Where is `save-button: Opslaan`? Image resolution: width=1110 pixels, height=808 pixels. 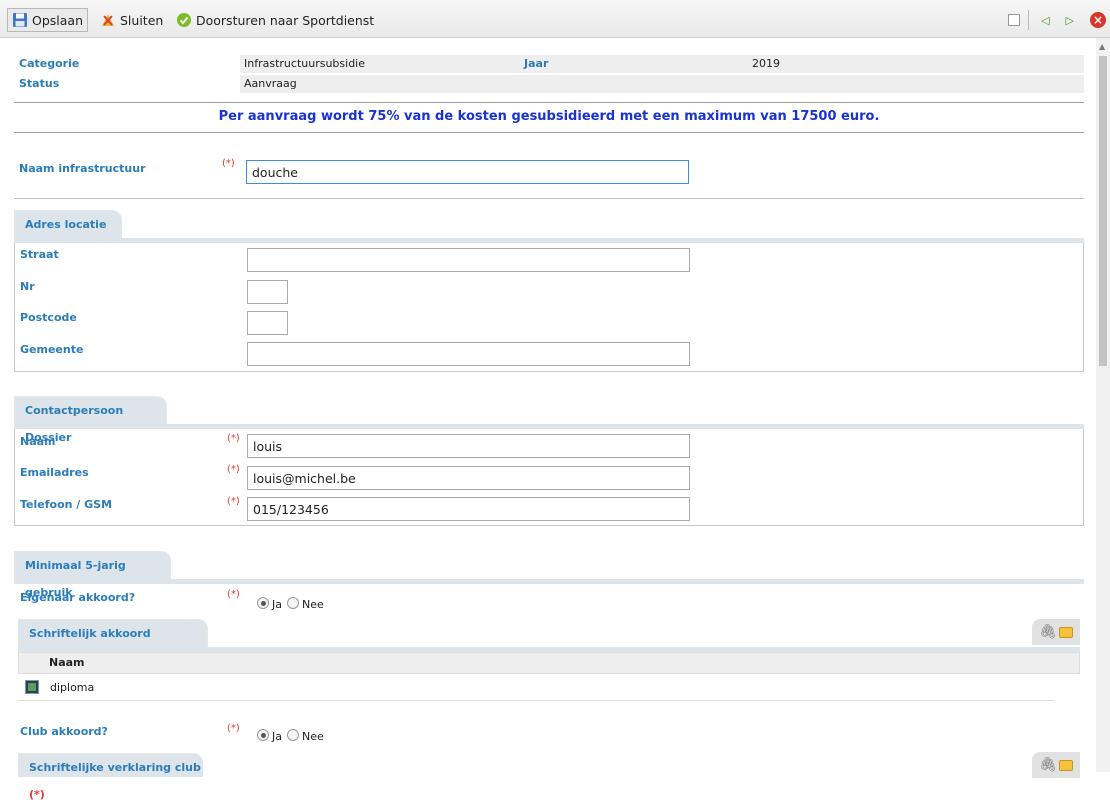 save-button: Opslaan is located at coordinates (48, 20).